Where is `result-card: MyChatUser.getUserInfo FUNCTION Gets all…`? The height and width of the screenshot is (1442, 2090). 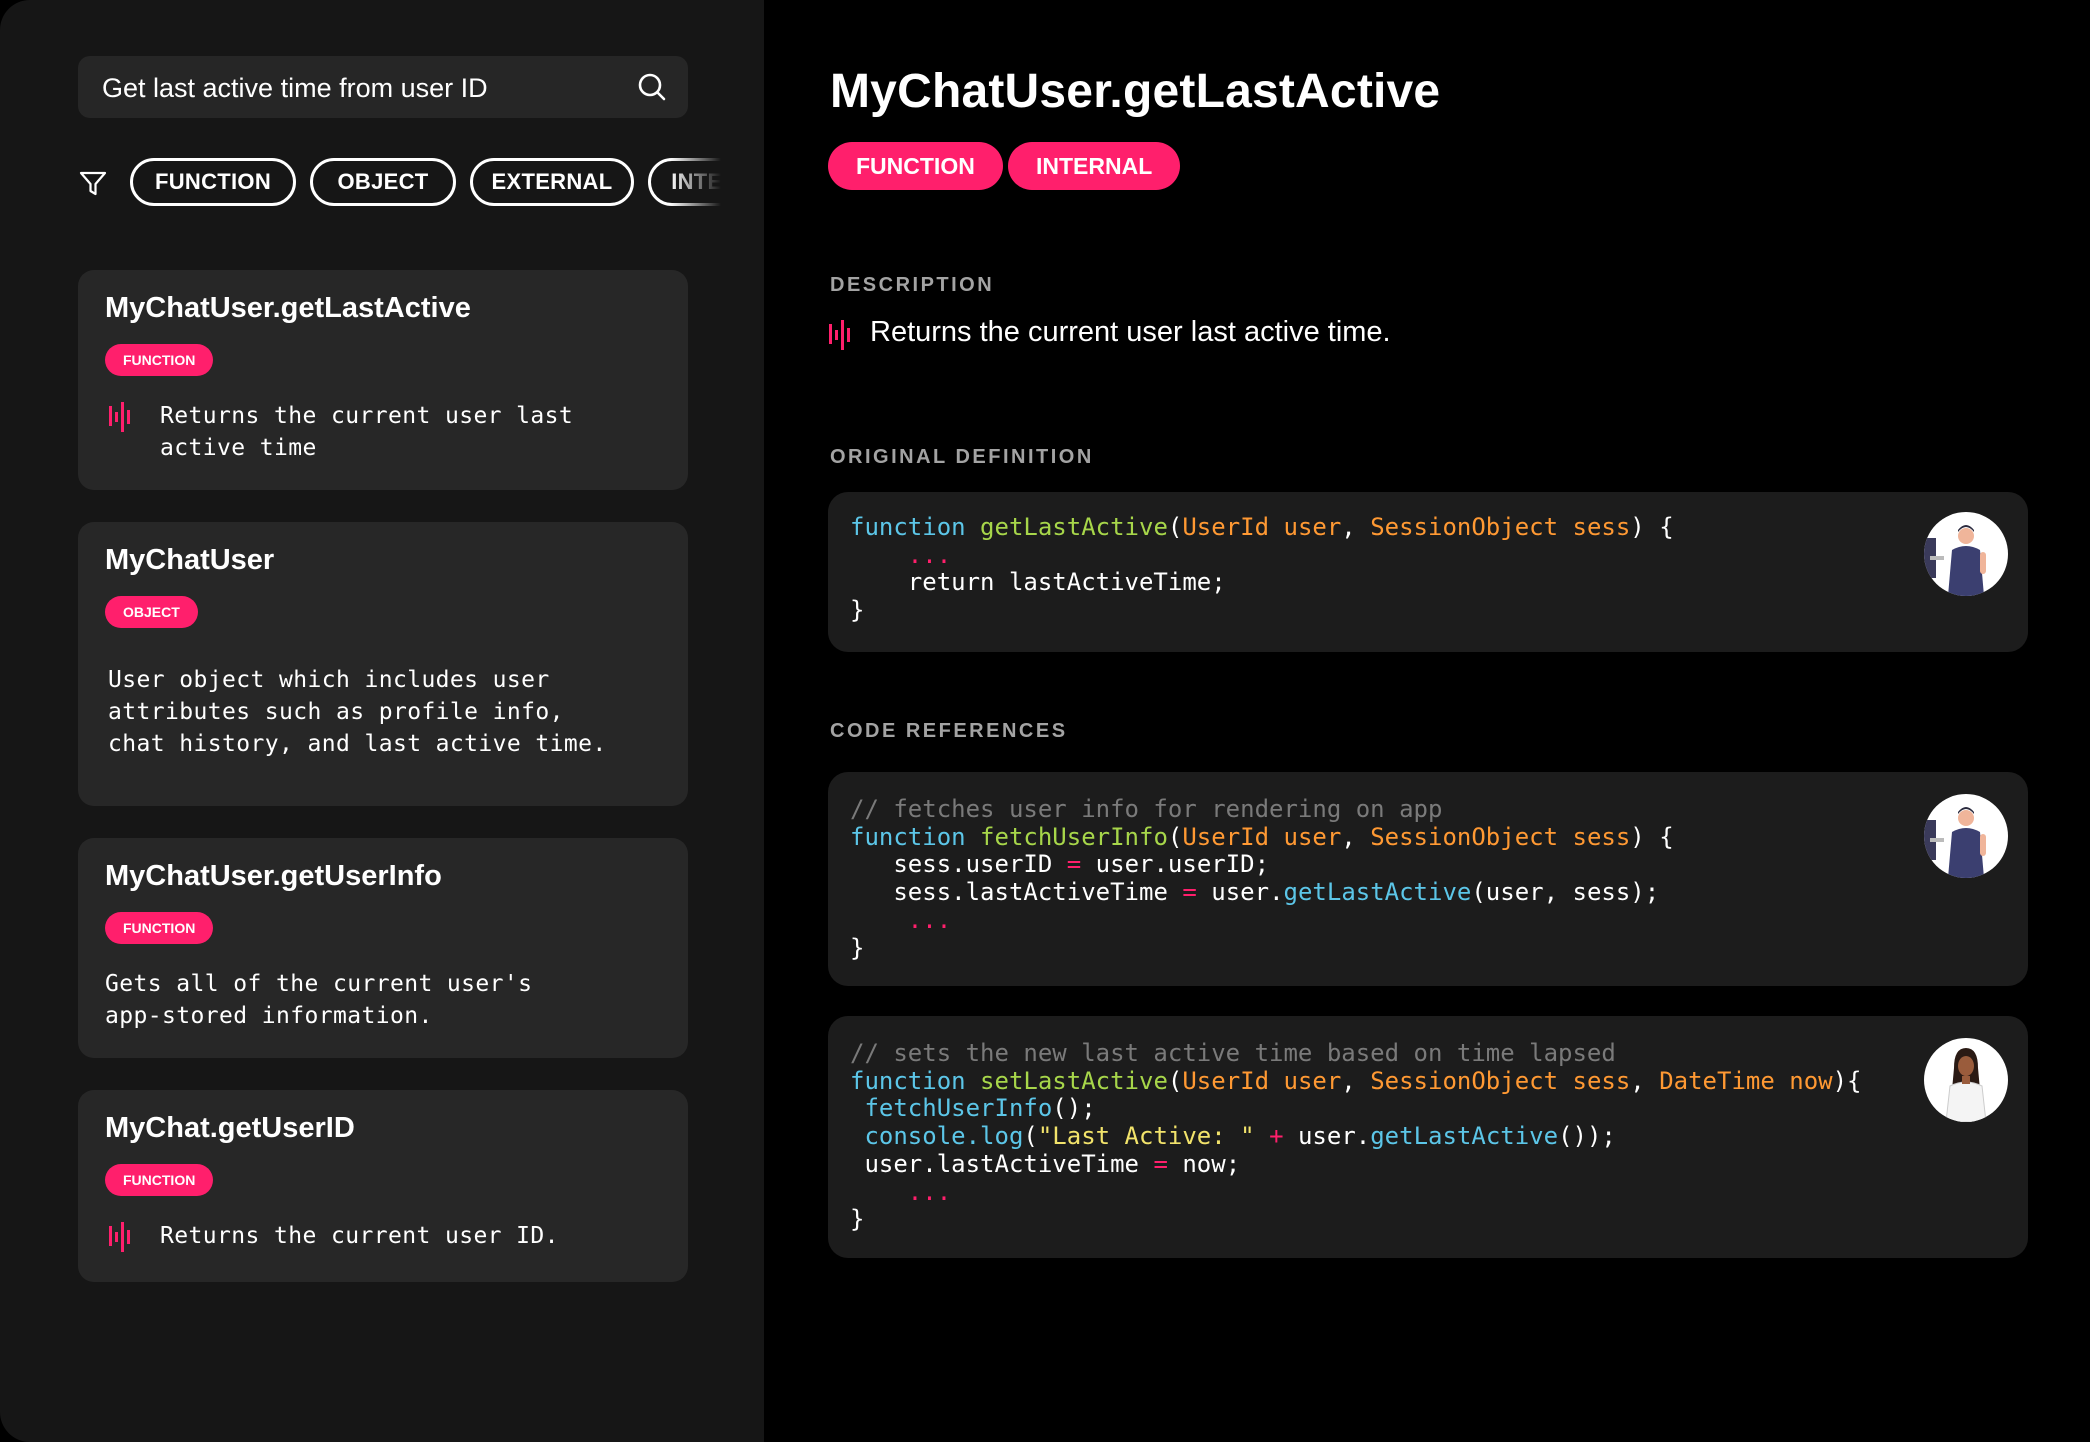
result-card: MyChatUser.getUserInfo FUNCTION Gets all… is located at coordinates (383, 948).